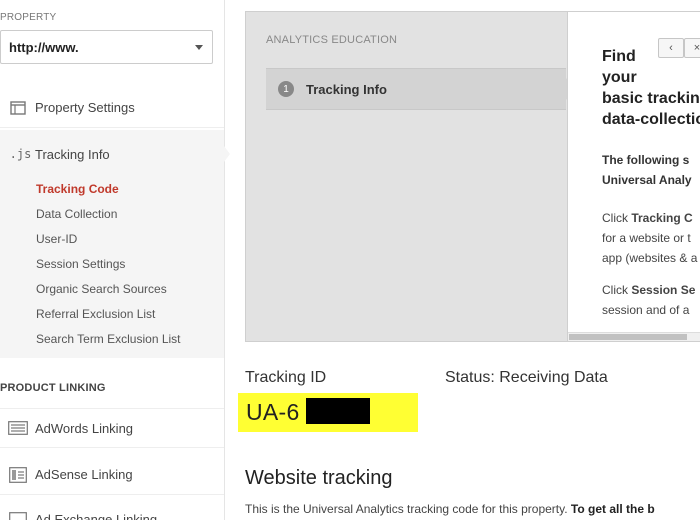 The image size is (700, 520). I want to click on step-label: Tracking Info, so click(346, 89).